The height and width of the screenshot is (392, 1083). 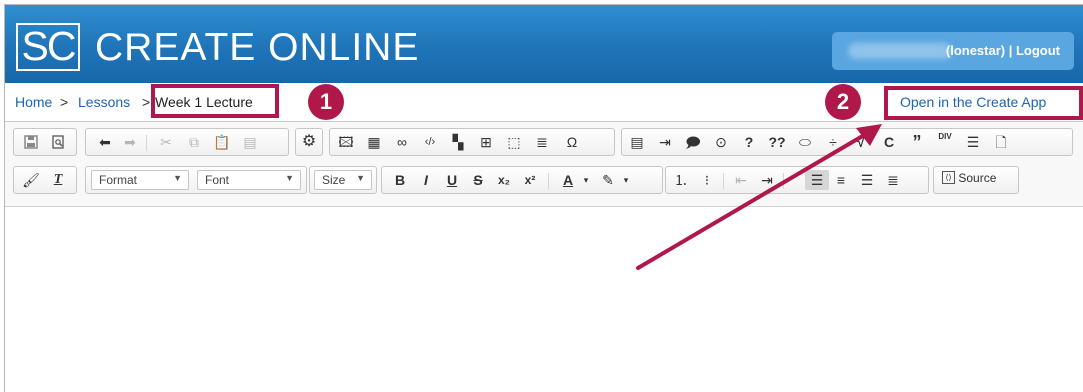 I want to click on brush-icon: 🖌, so click(x=31, y=180).